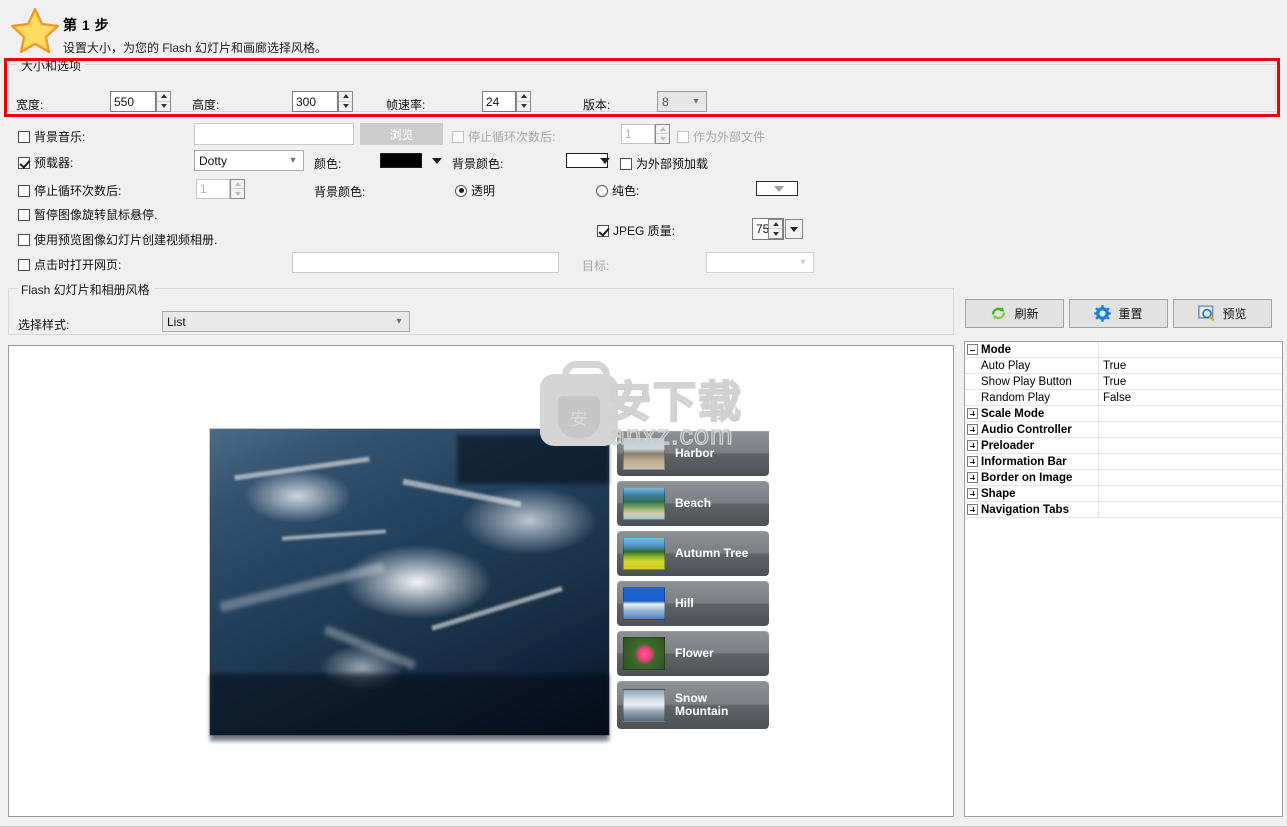 This screenshot has height=827, width=1287. I want to click on transparent-radio: 透明, so click(475, 190).